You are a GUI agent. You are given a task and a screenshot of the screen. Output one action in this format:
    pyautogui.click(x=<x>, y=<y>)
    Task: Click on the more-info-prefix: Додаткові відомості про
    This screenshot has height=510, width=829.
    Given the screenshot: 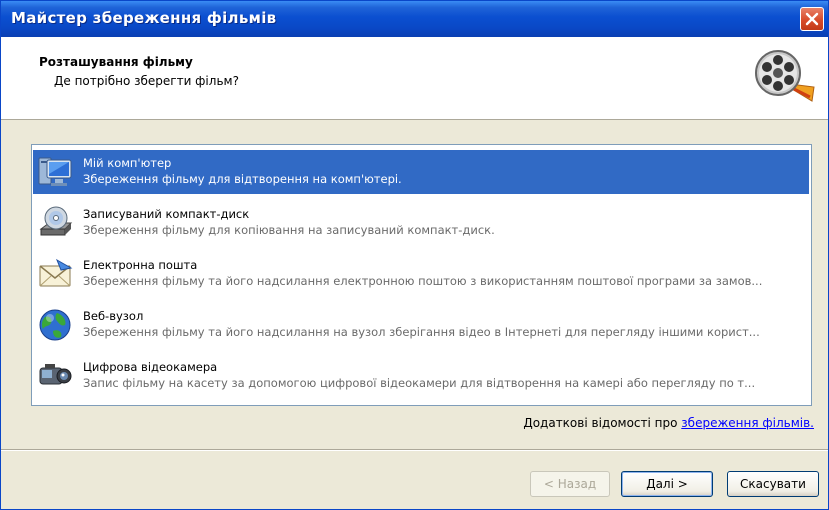 What is the action you would take?
    pyautogui.click(x=602, y=423)
    